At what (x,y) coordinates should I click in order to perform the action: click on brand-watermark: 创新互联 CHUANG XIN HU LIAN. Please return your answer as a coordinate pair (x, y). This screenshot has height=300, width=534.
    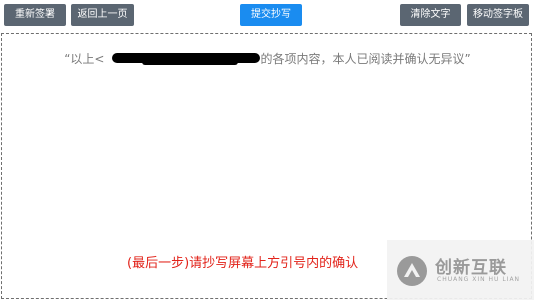
    Looking at the image, I should click on (460, 270).